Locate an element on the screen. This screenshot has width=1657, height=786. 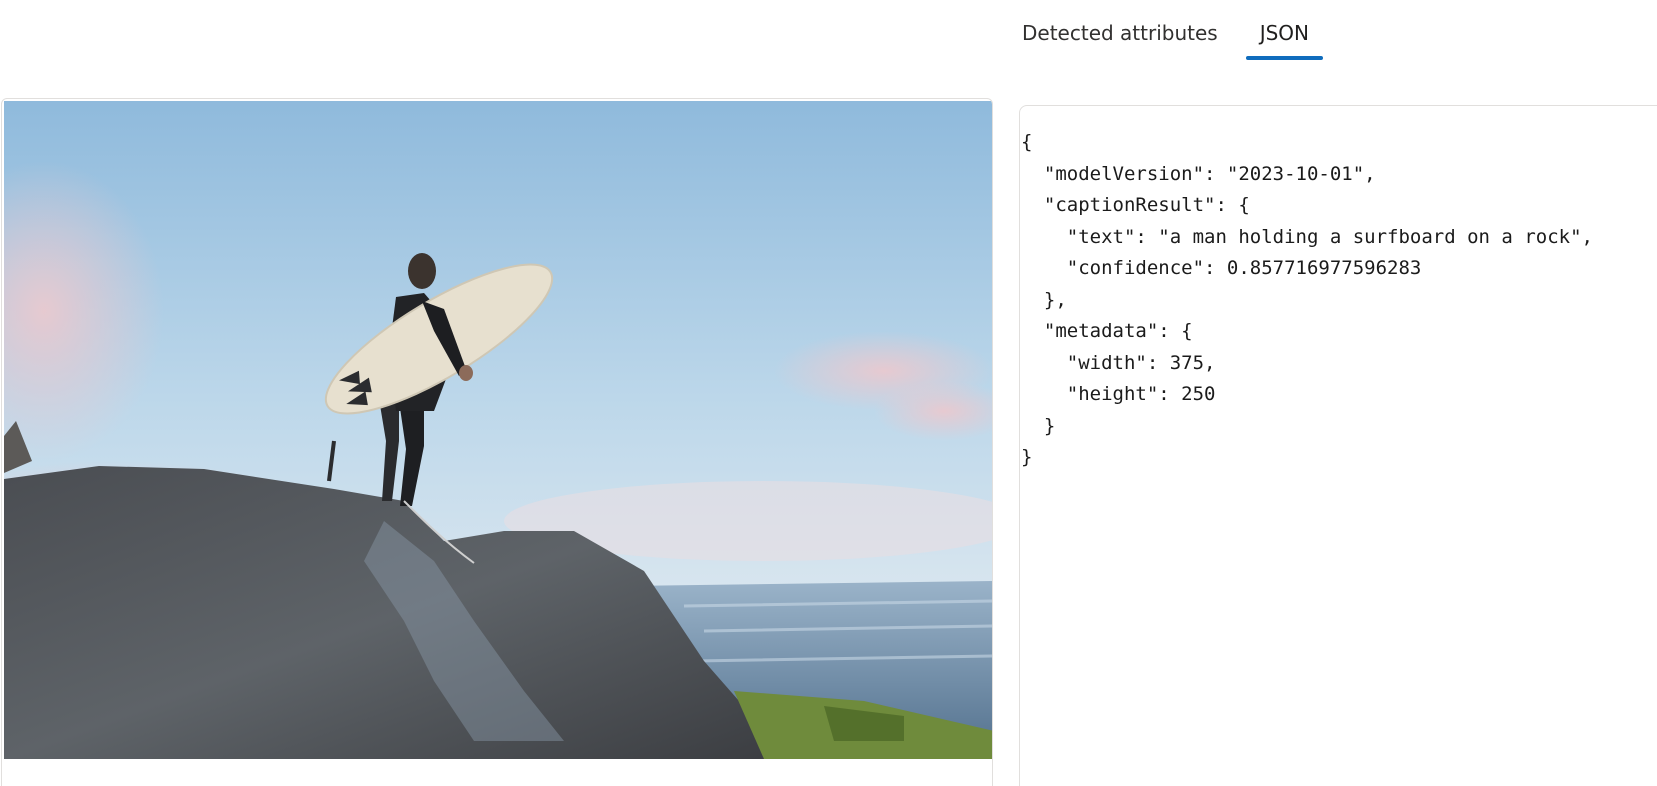
json-line: "width": 375, is located at coordinates (1118, 362).